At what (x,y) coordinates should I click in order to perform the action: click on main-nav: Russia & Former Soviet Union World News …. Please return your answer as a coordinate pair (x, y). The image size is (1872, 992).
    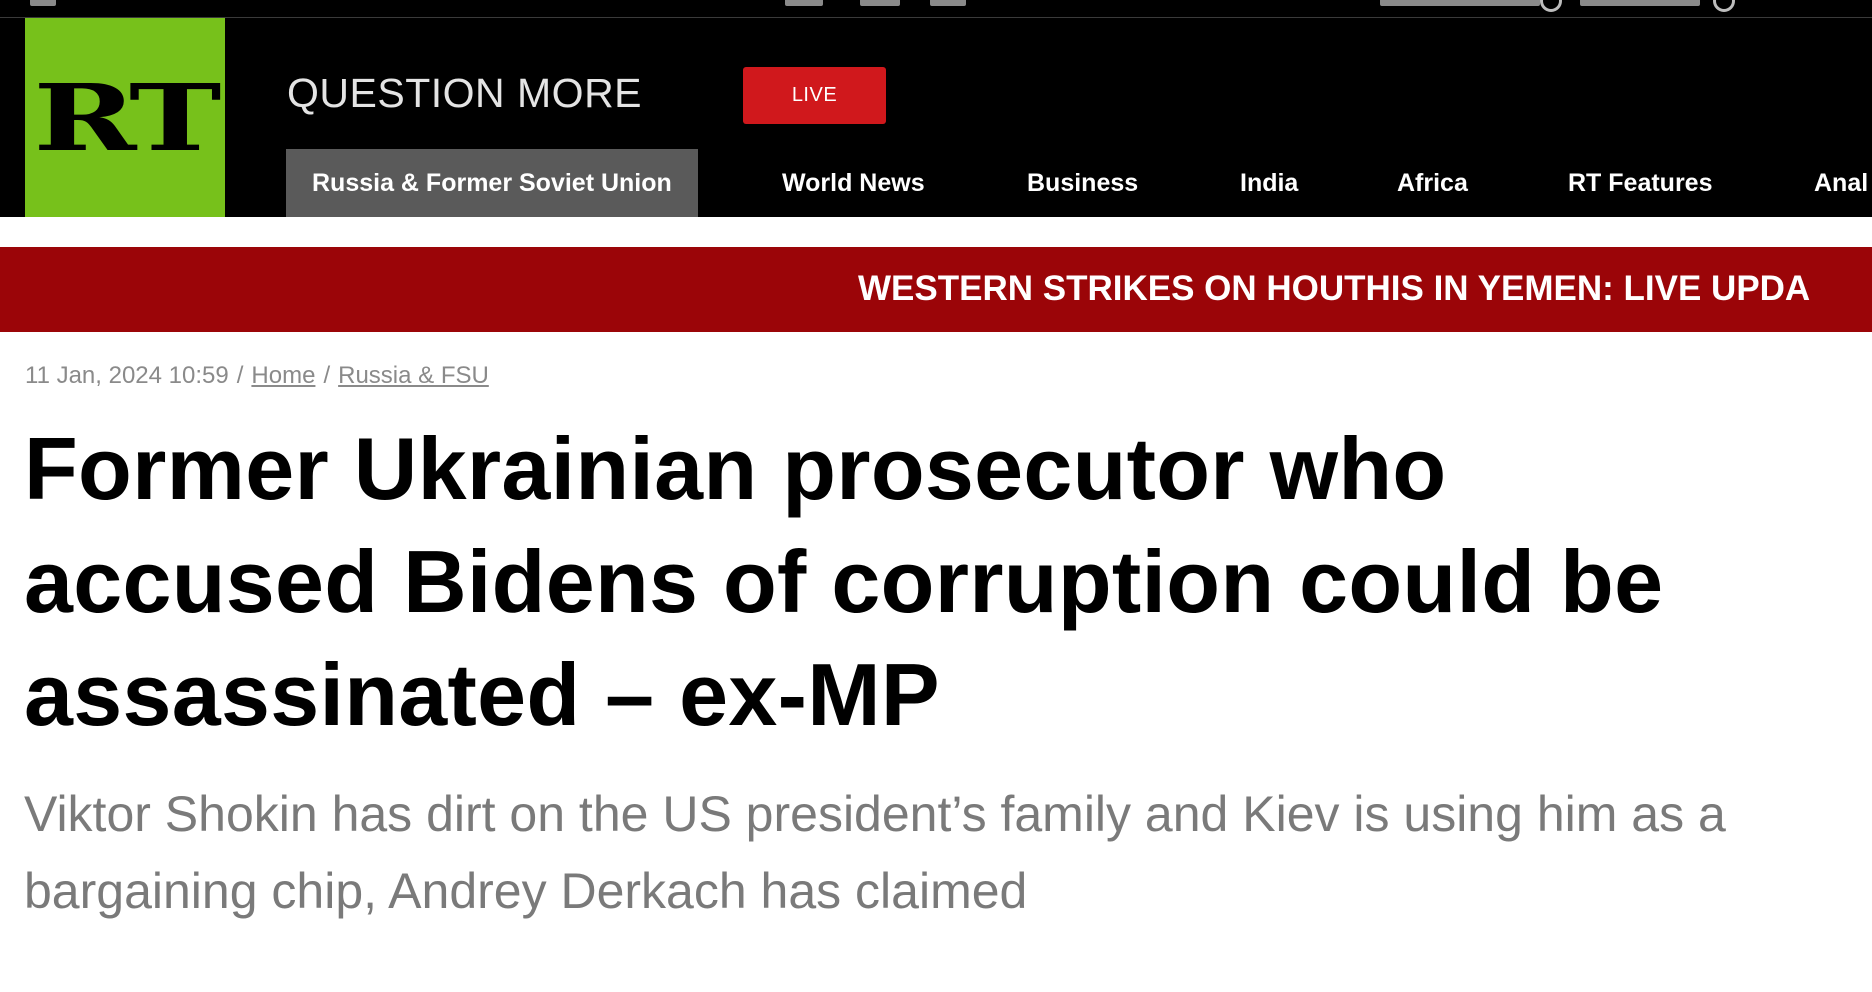
    Looking at the image, I should click on (1079, 183).